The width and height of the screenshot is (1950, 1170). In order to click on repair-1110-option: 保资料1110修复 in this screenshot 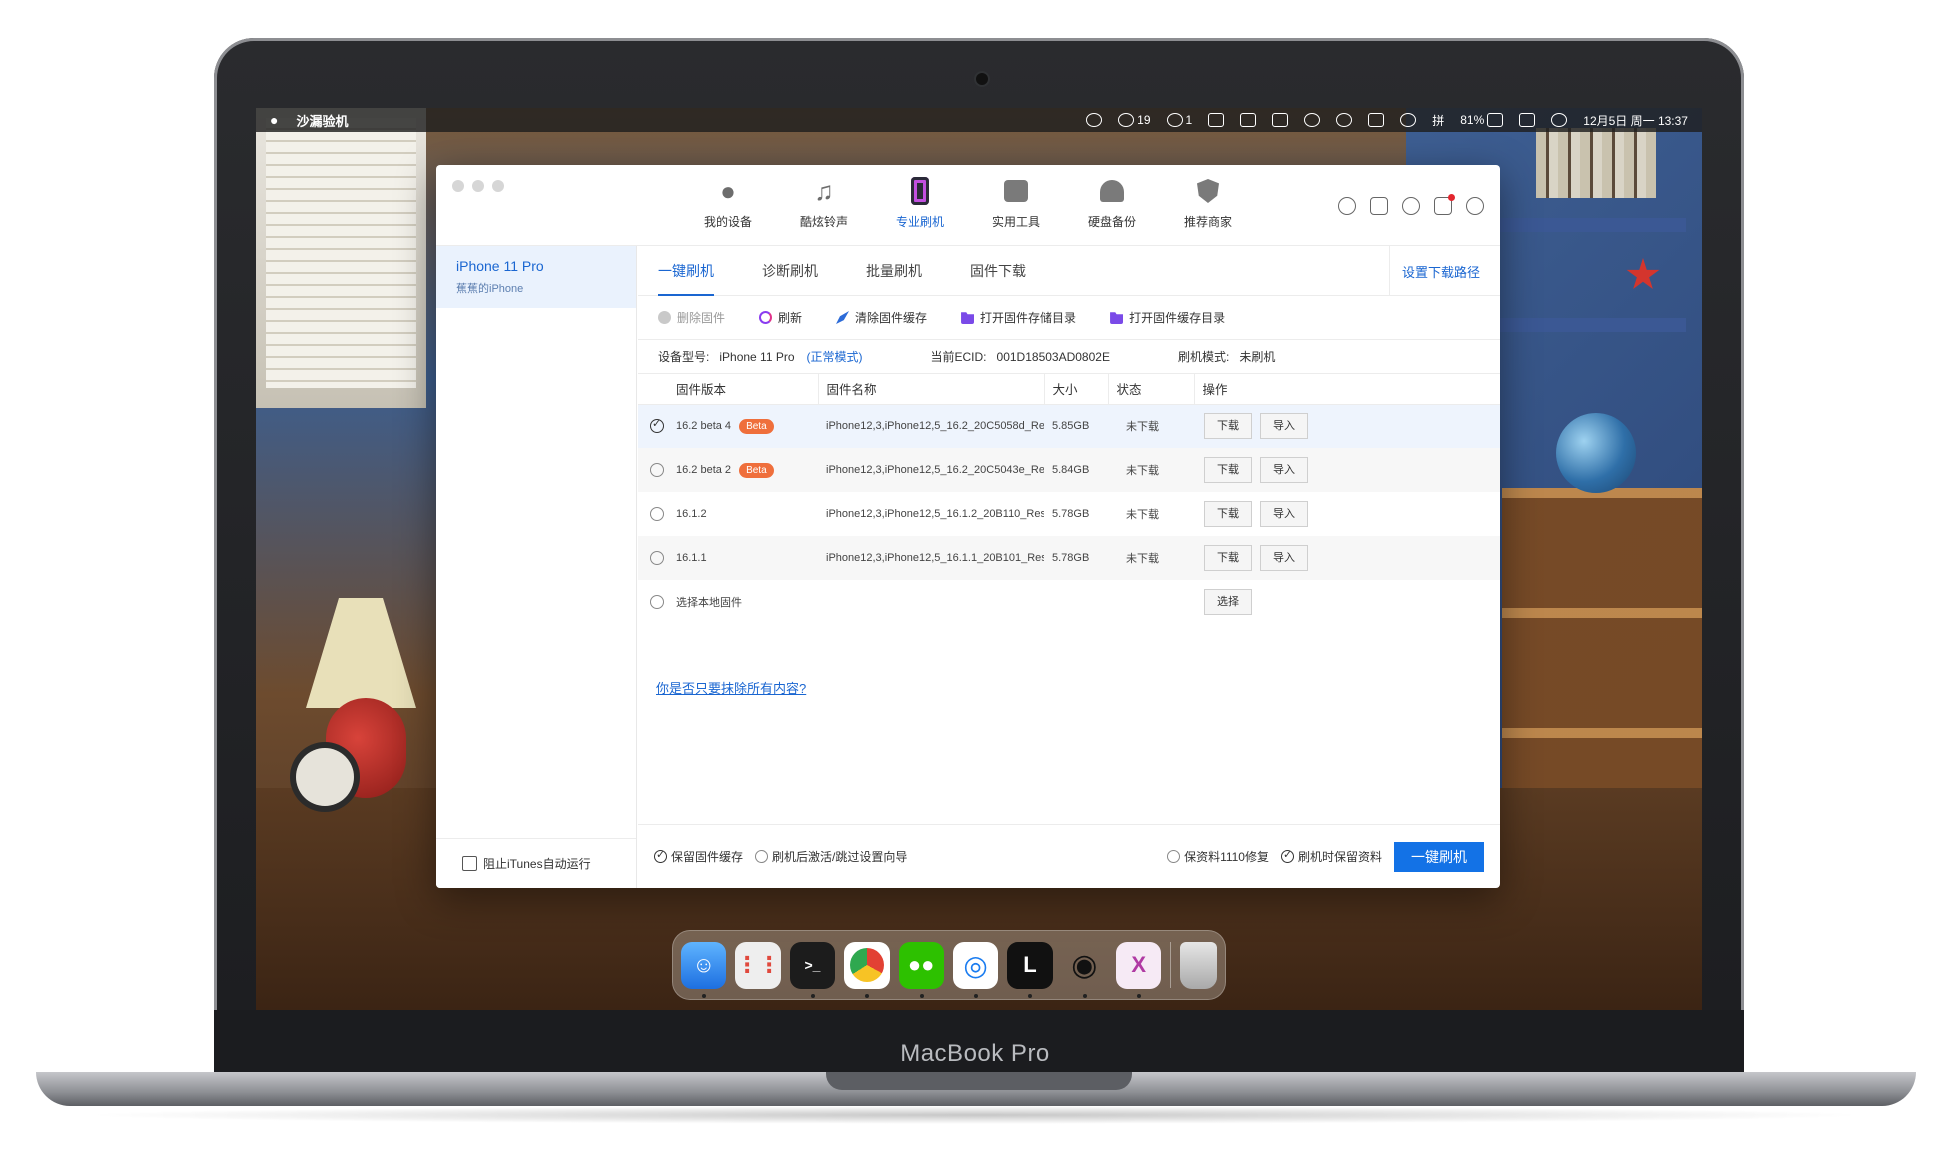, I will do `click(1218, 856)`.